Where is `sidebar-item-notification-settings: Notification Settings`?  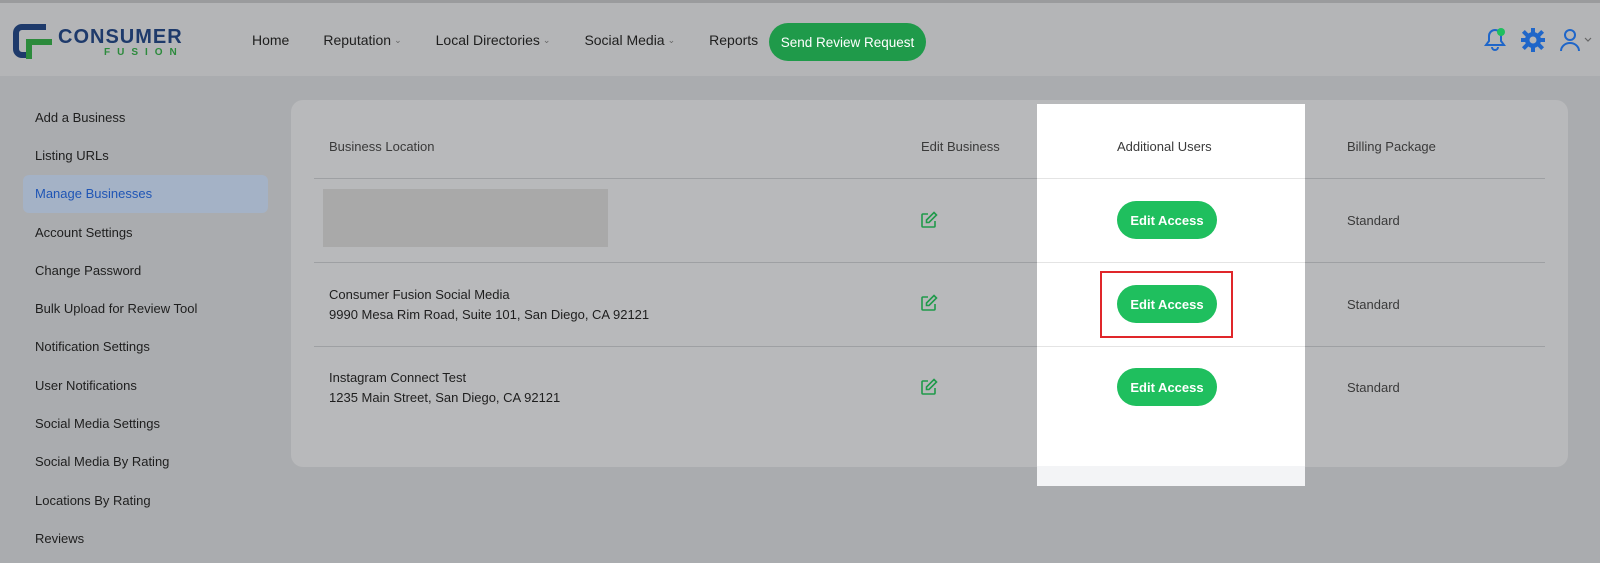 sidebar-item-notification-settings: Notification Settings is located at coordinates (145, 347).